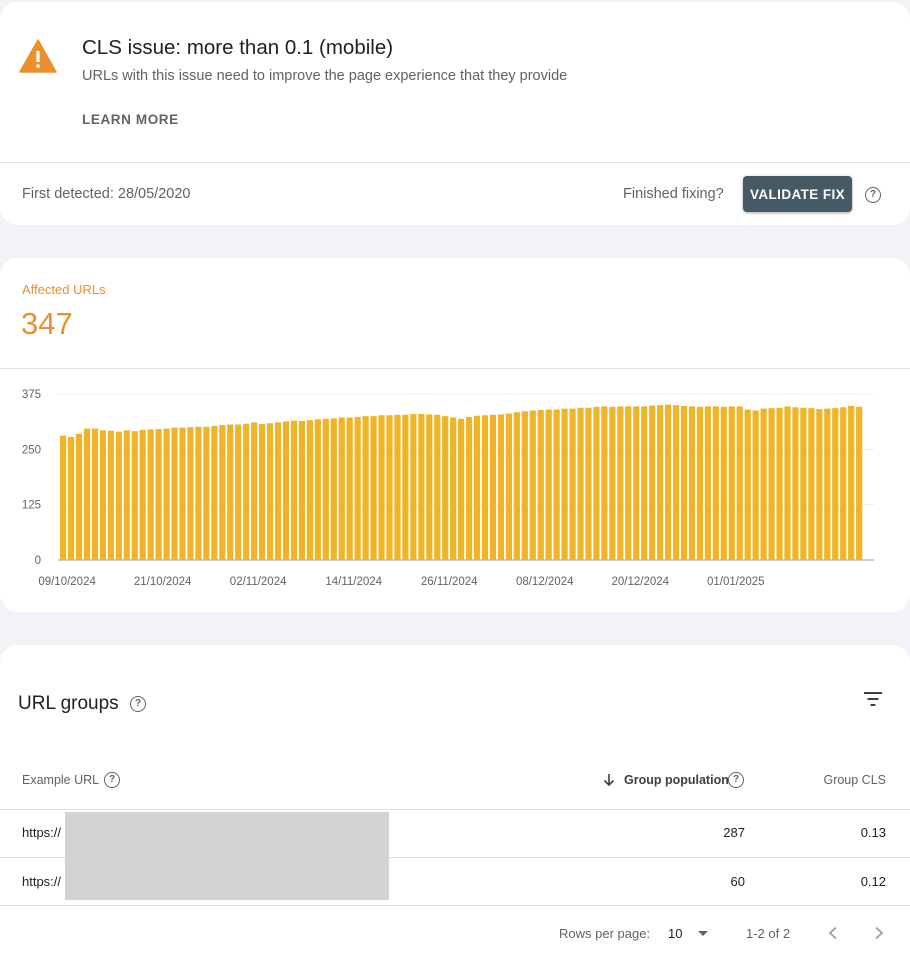 This screenshot has height=975, width=910. I want to click on dropdown-arrow-icon, so click(703, 934).